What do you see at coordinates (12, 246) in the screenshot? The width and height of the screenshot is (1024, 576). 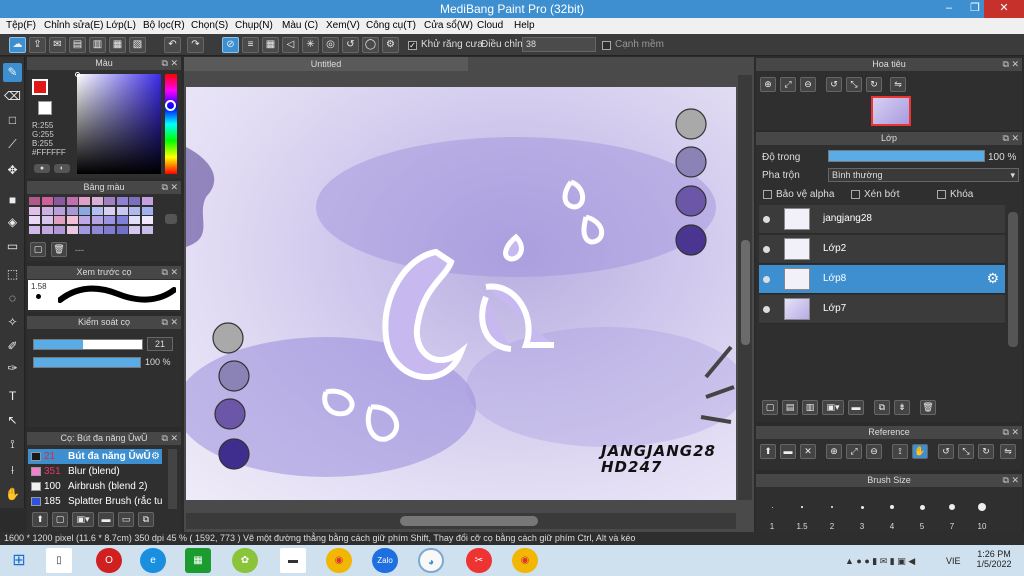 I see `gradient-tool-icon: ▭` at bounding box center [12, 246].